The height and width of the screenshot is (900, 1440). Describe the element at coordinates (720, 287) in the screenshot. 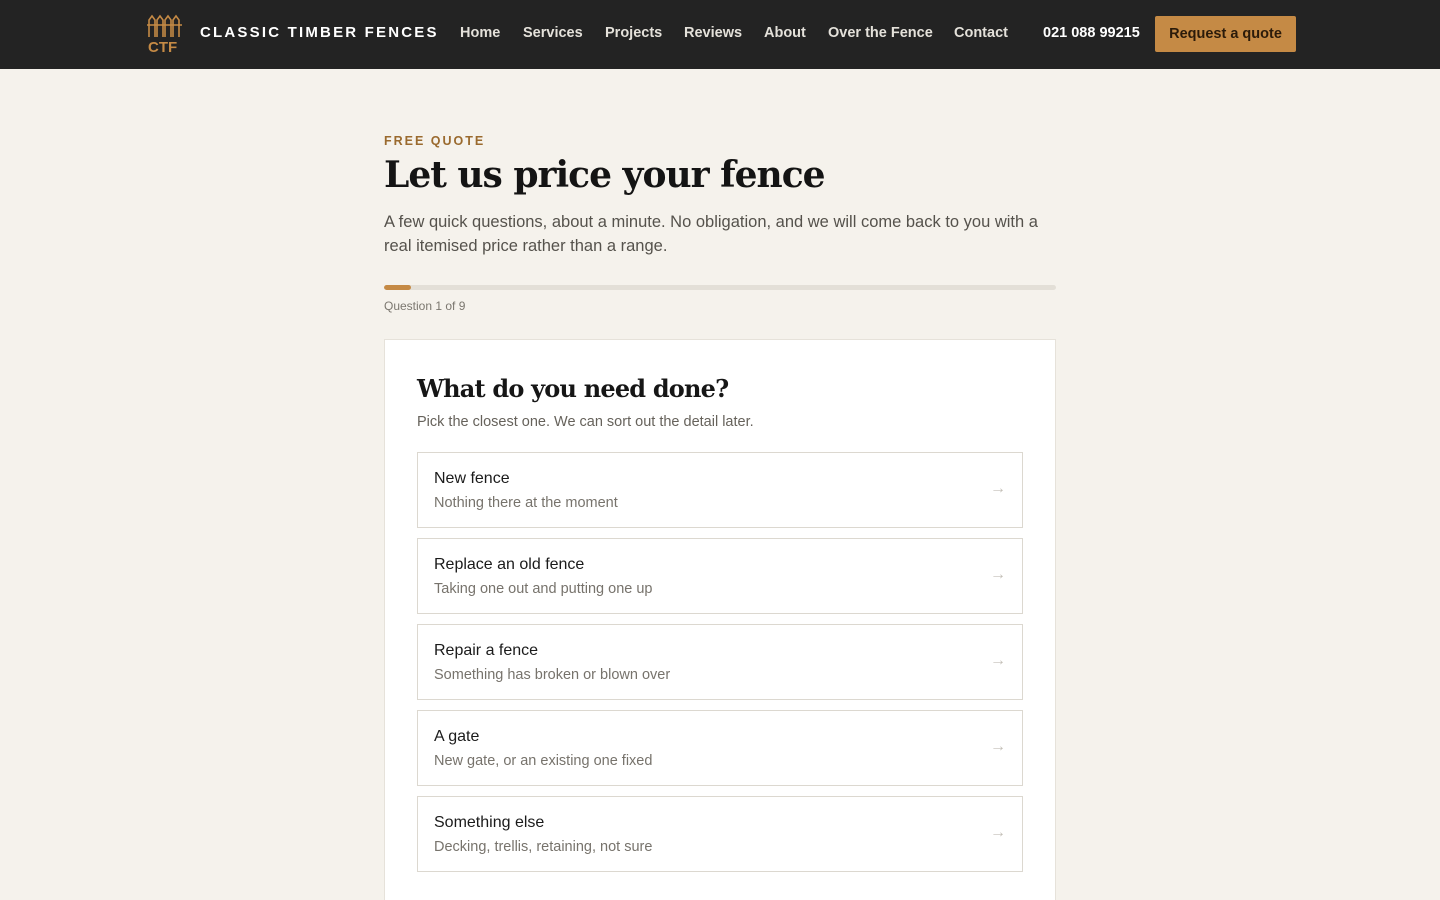

I see `progress-bar` at that location.